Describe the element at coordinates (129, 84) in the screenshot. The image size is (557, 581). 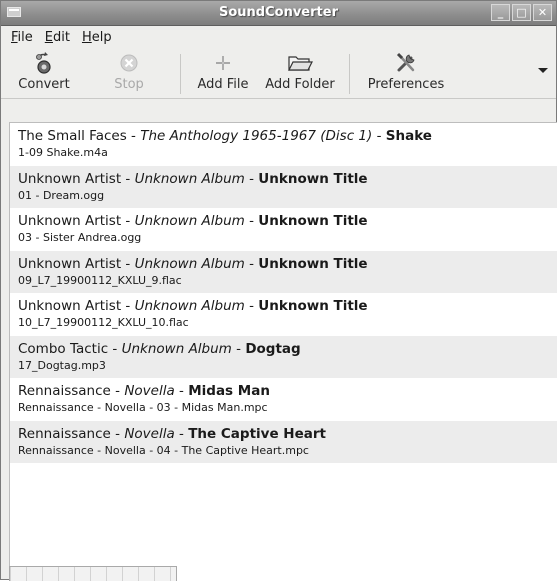
I see `stop-label: Stop` at that location.